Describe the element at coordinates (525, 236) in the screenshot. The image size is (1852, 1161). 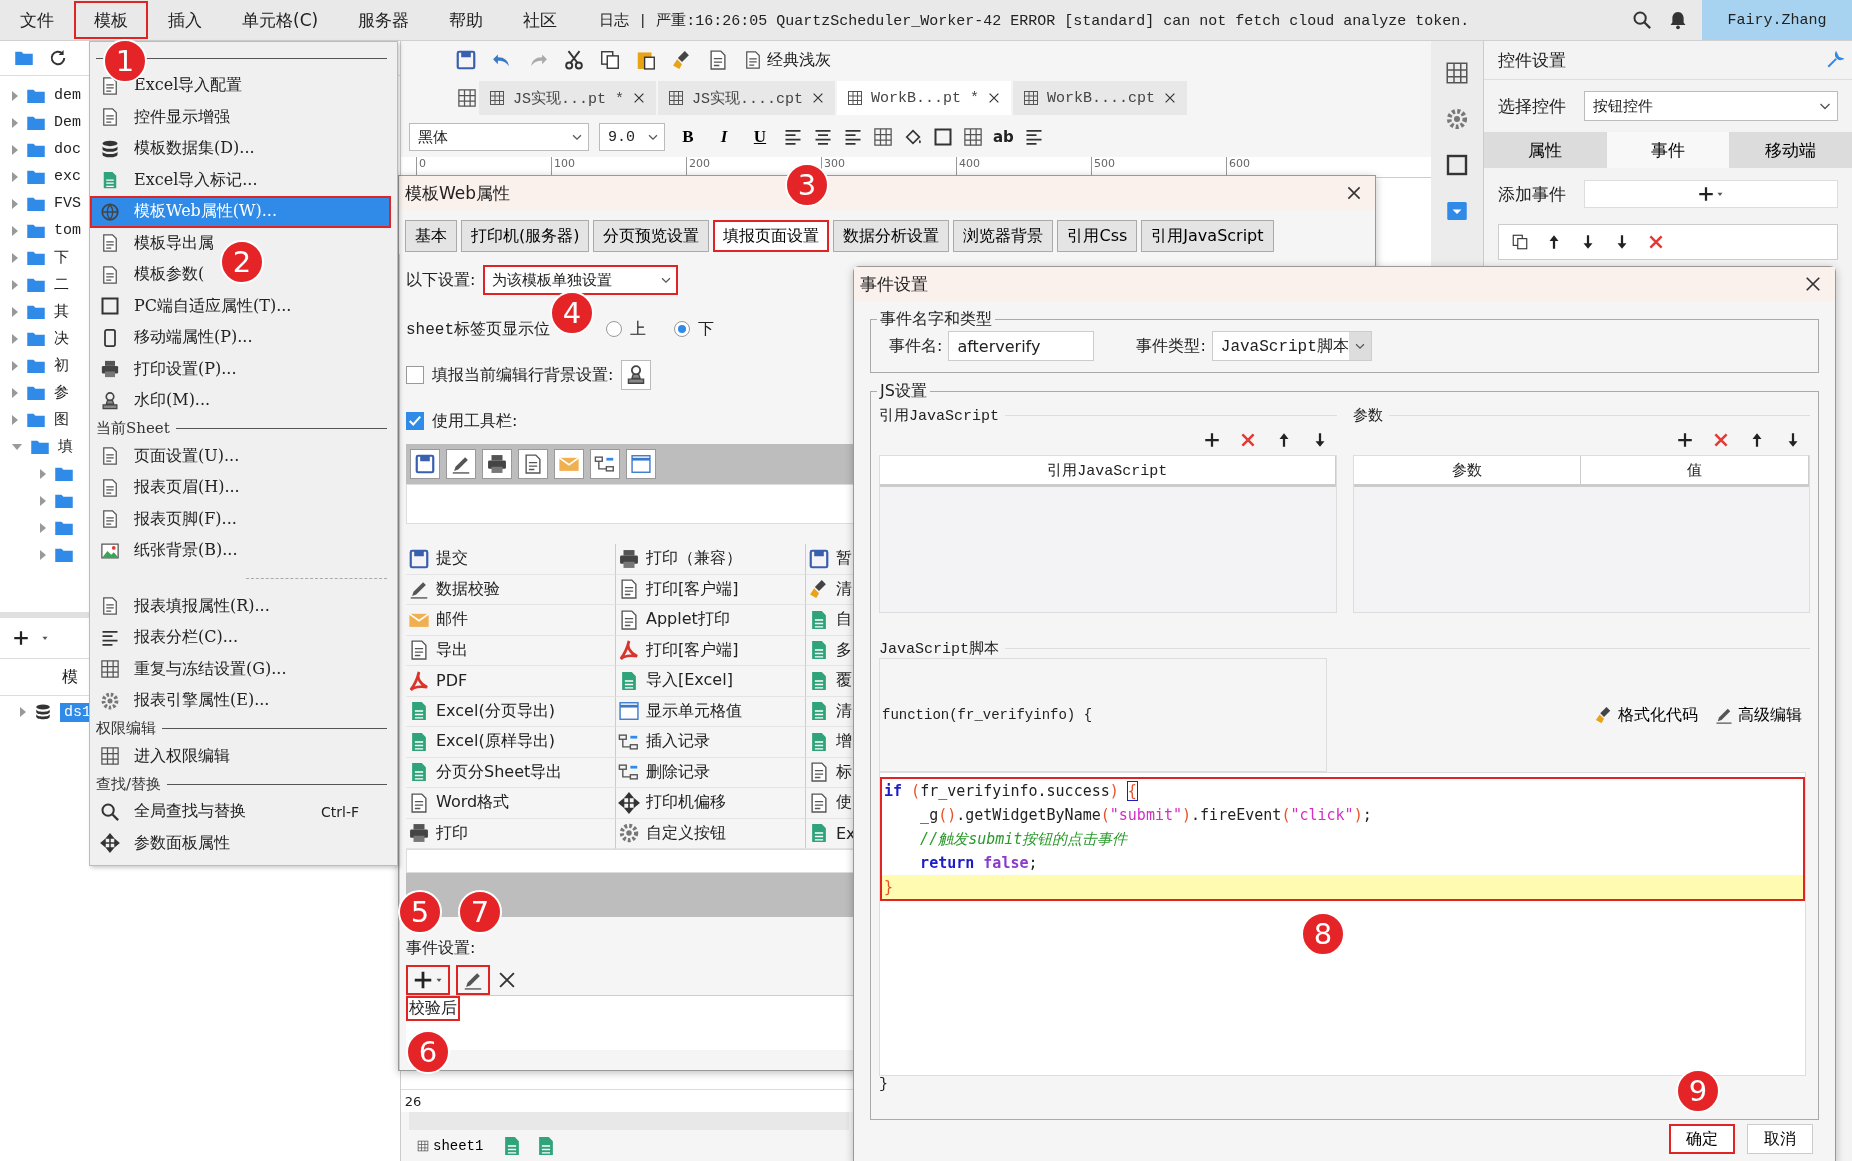
I see `dialog-tab: 打印机(服务器)` at that location.